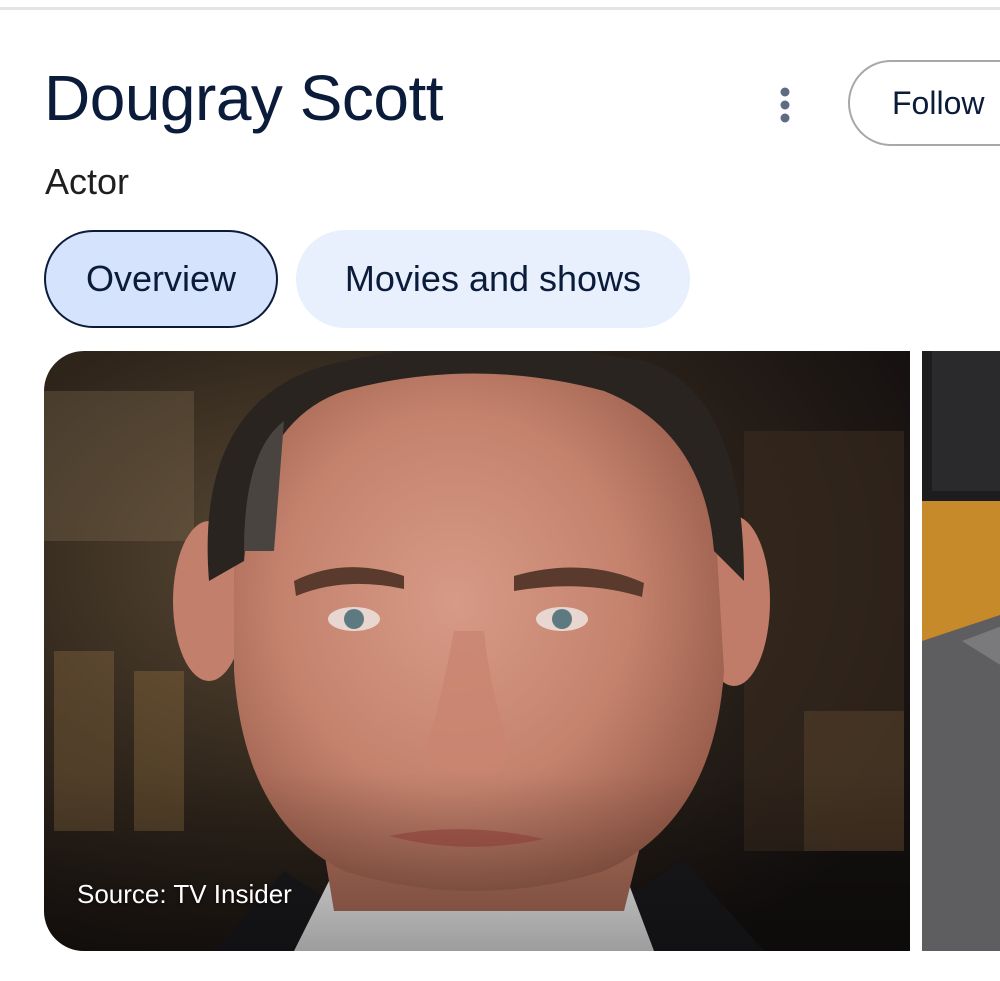  I want to click on entity-subtitle: Actor, so click(87, 181).